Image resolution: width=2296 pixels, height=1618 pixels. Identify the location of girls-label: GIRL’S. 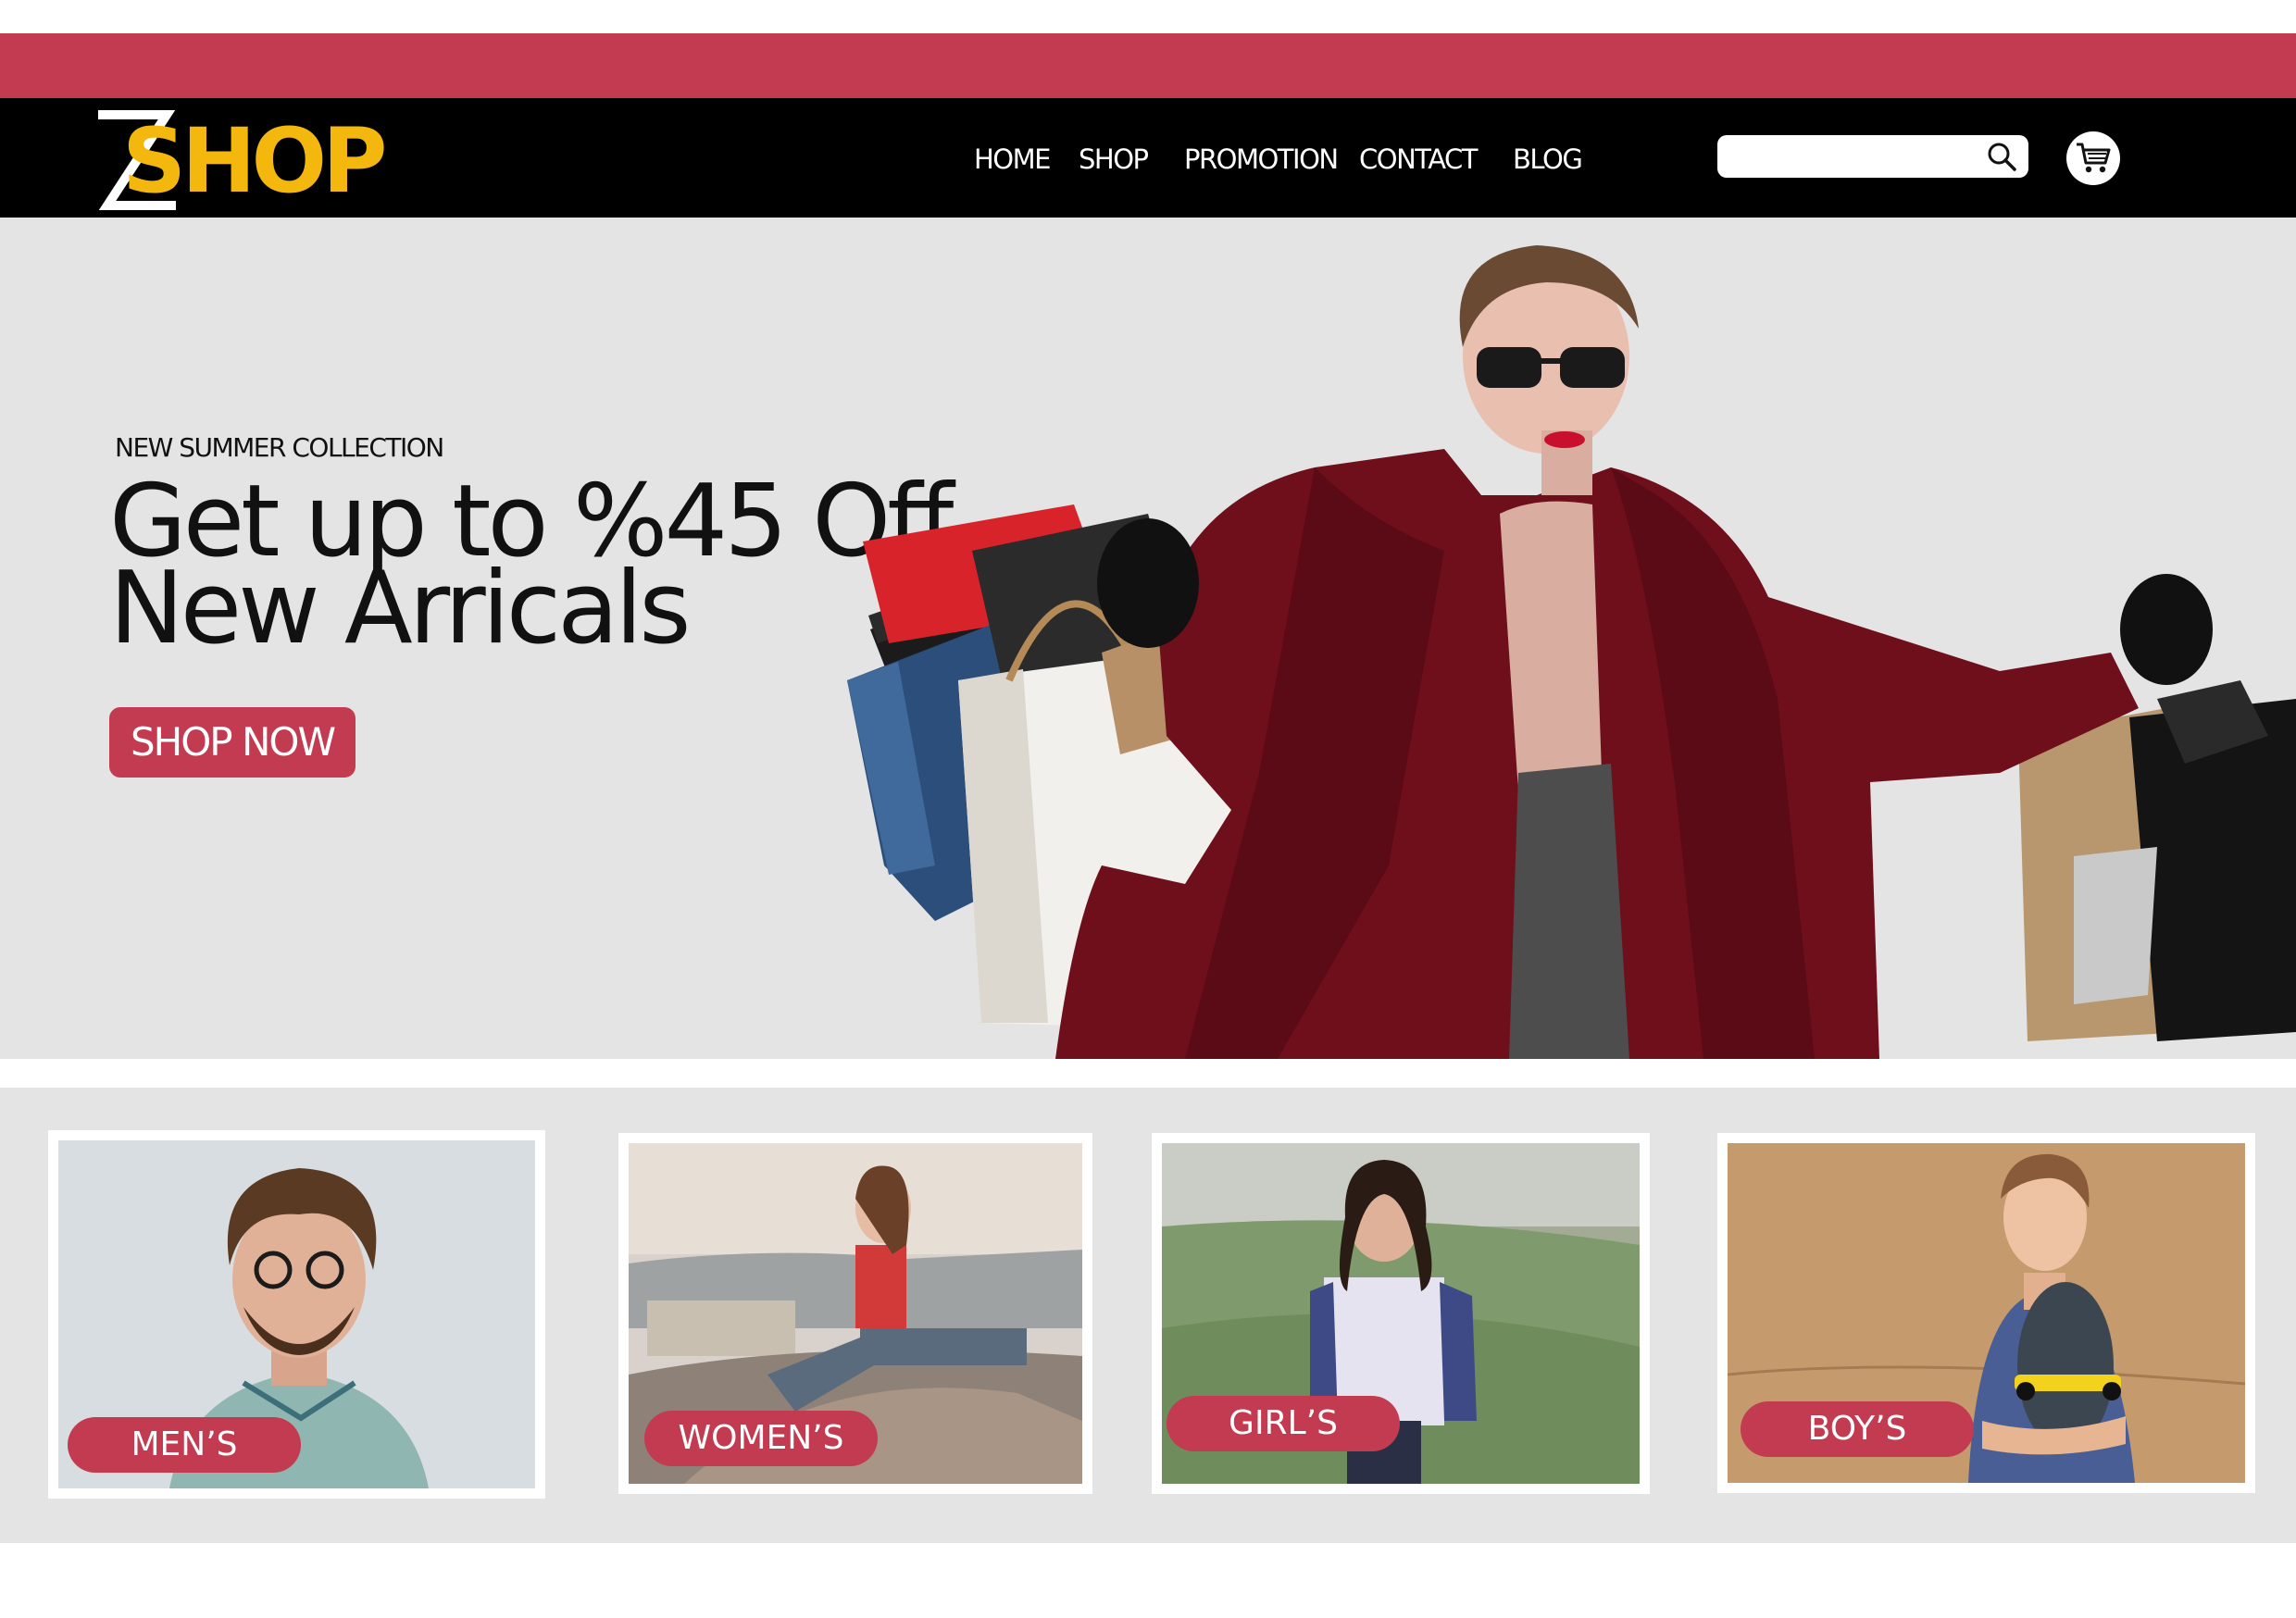
(1283, 1423).